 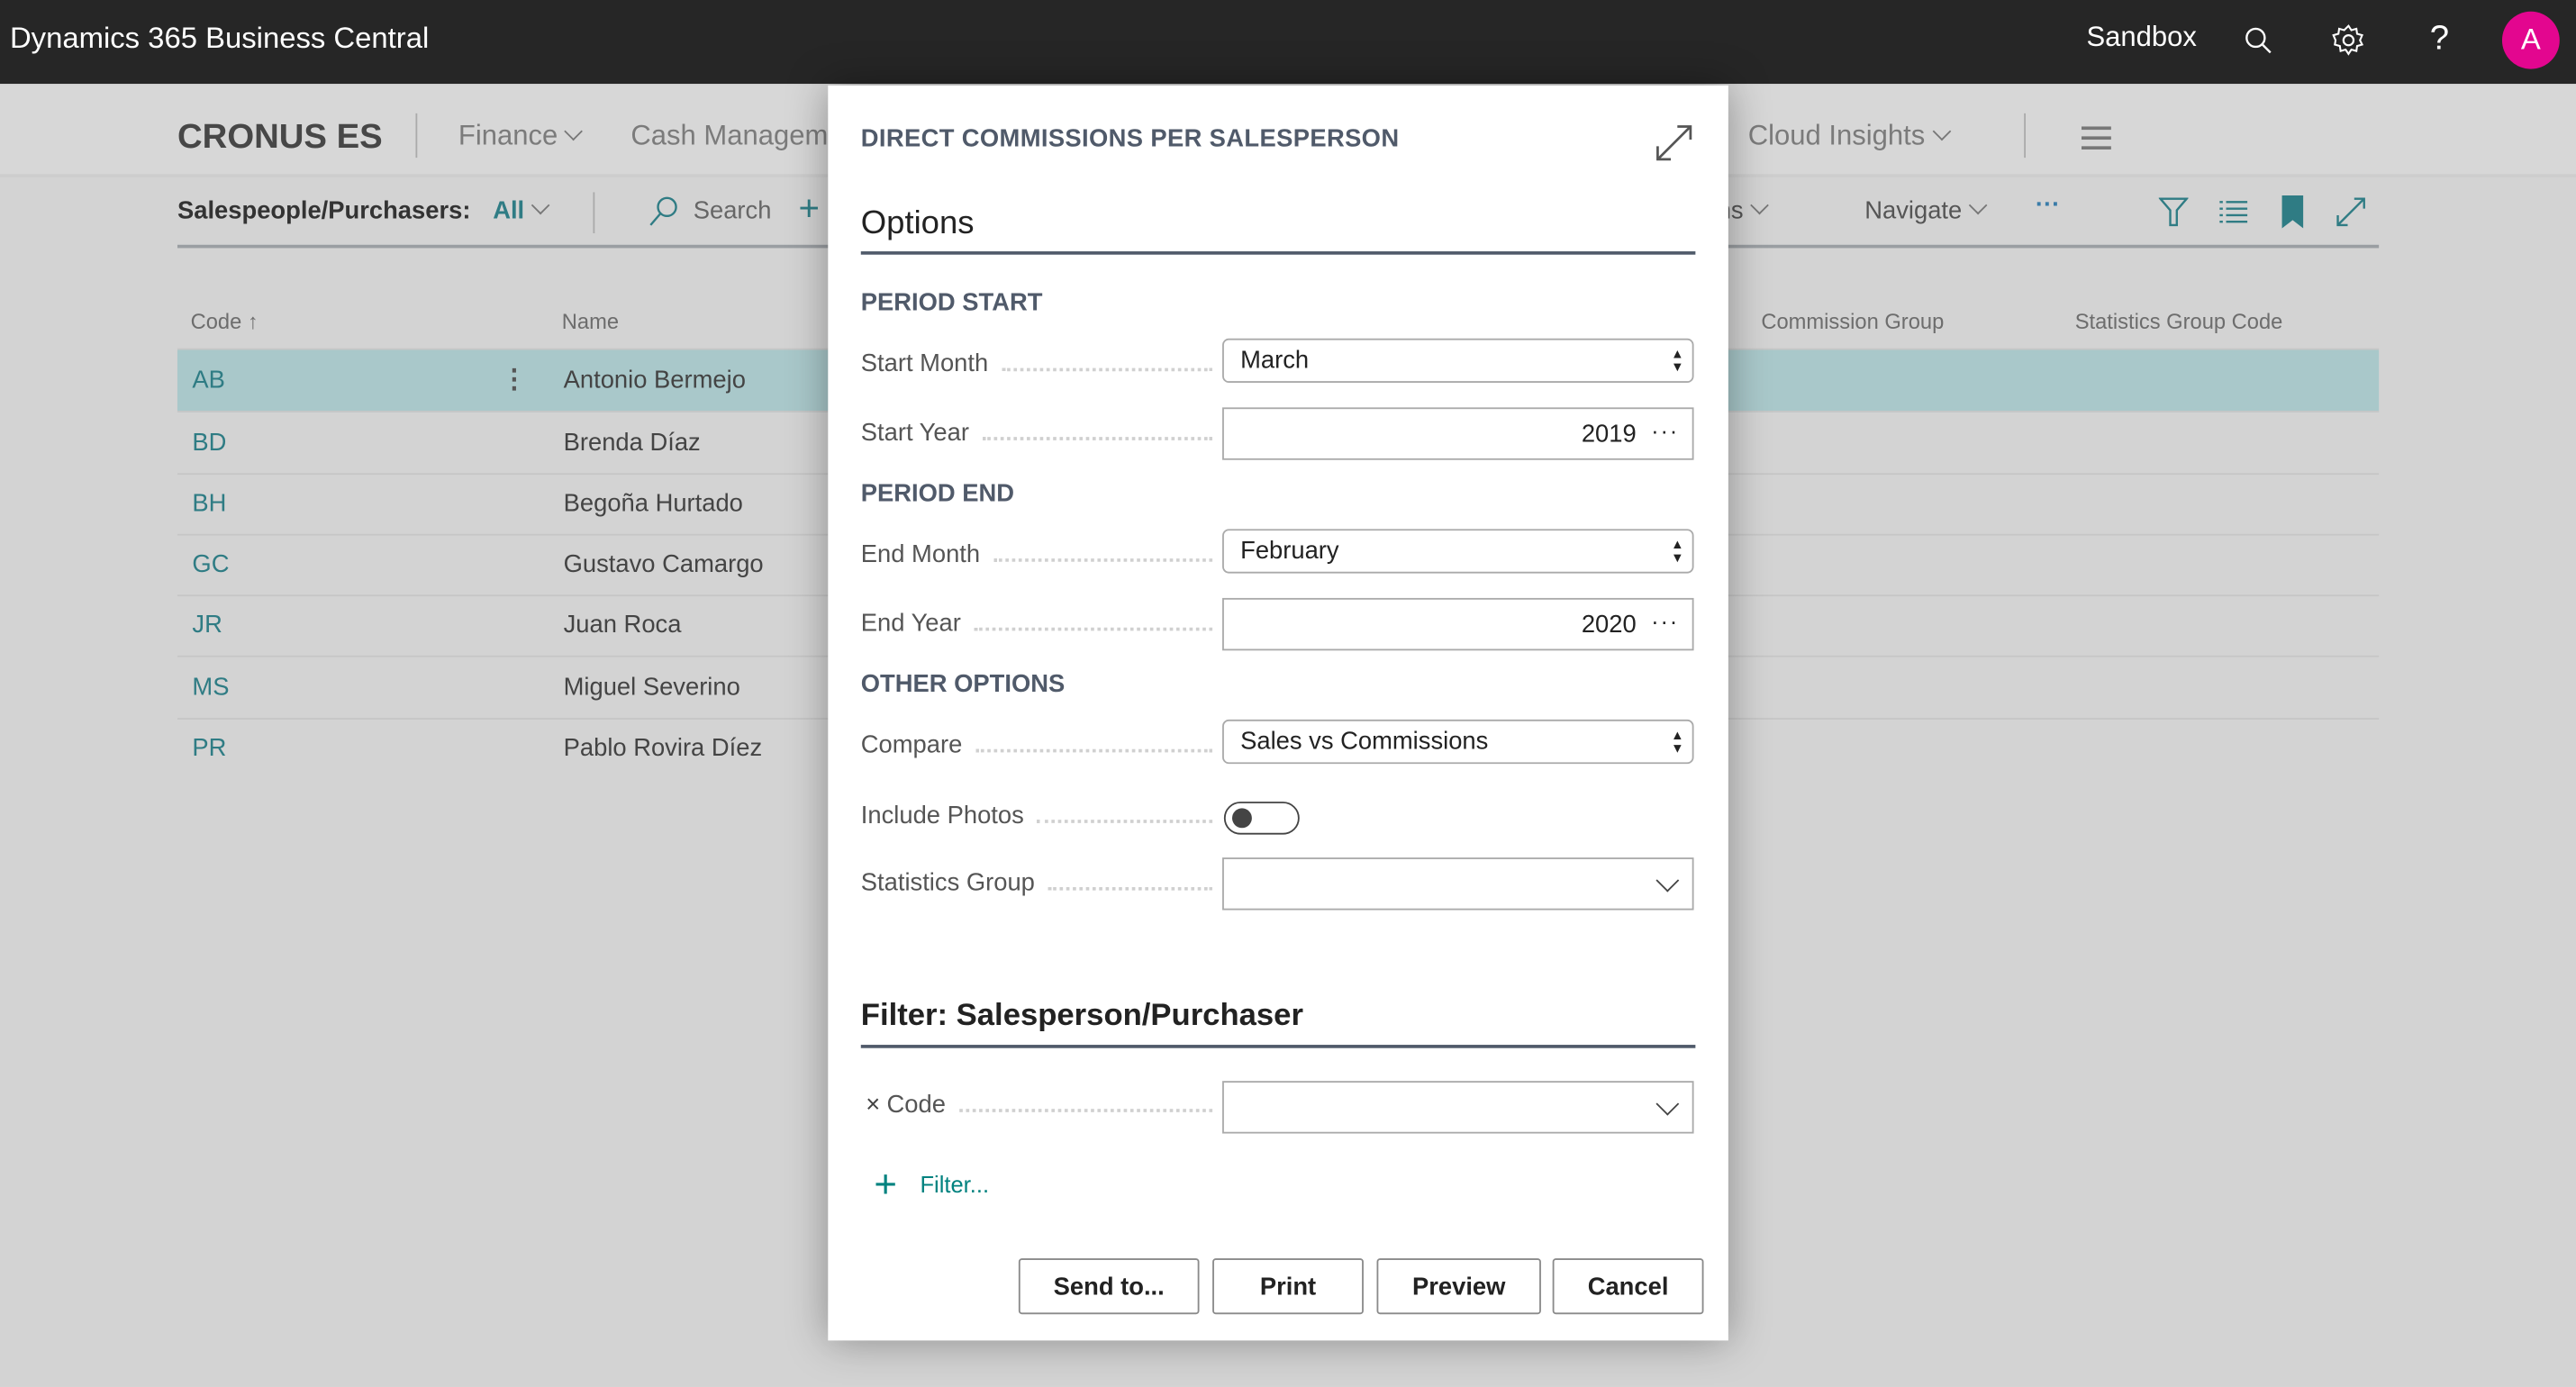 What do you see at coordinates (1458, 1286) in the screenshot?
I see `preview-button: Preview` at bounding box center [1458, 1286].